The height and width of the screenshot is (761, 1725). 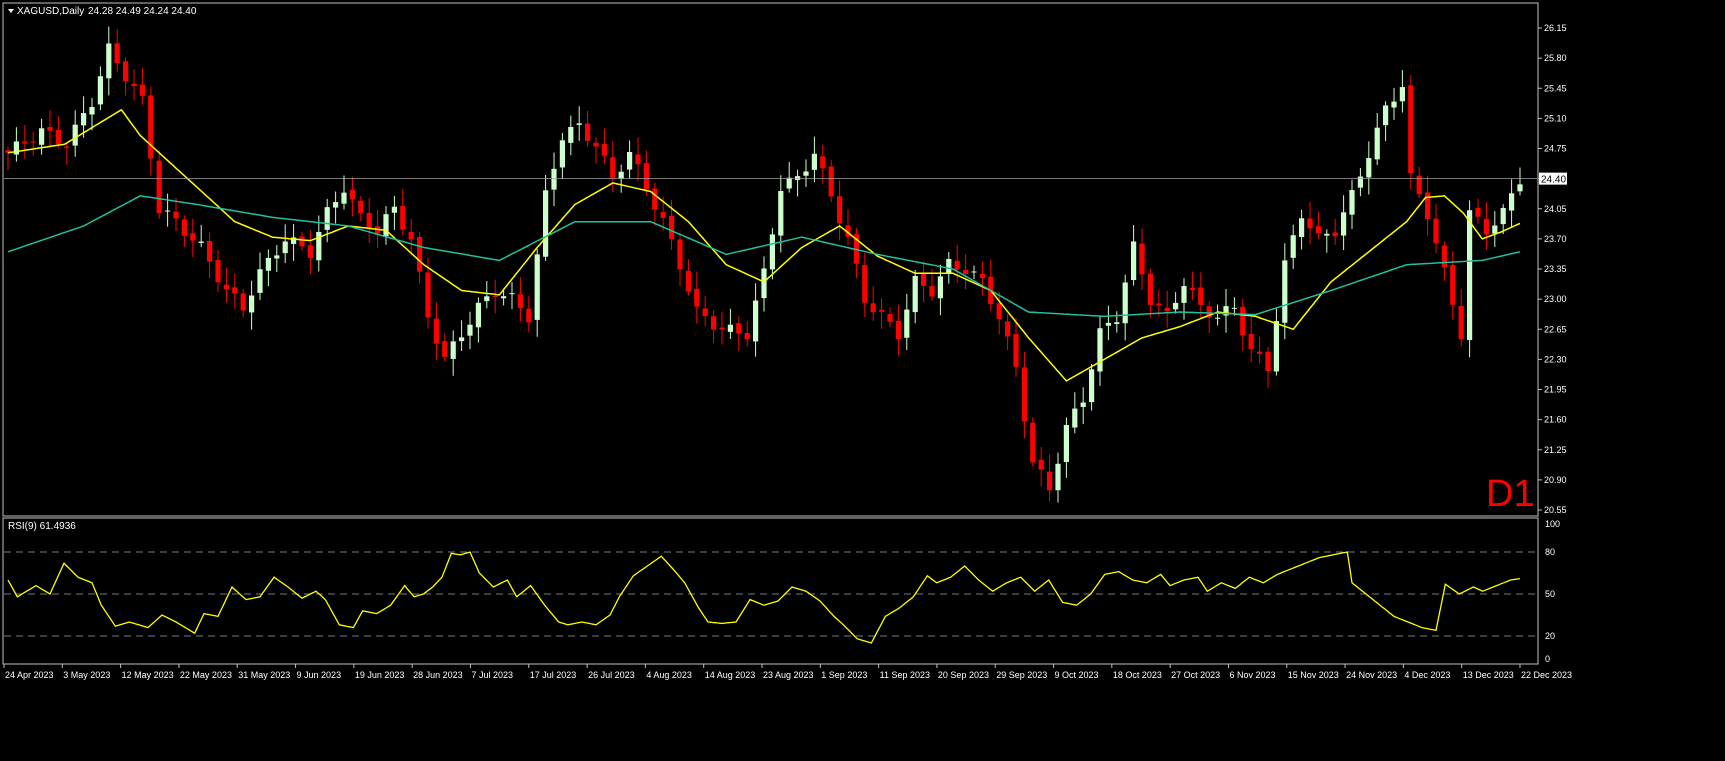 I want to click on date-tick-label: 11 Sep 2023, so click(x=905, y=675).